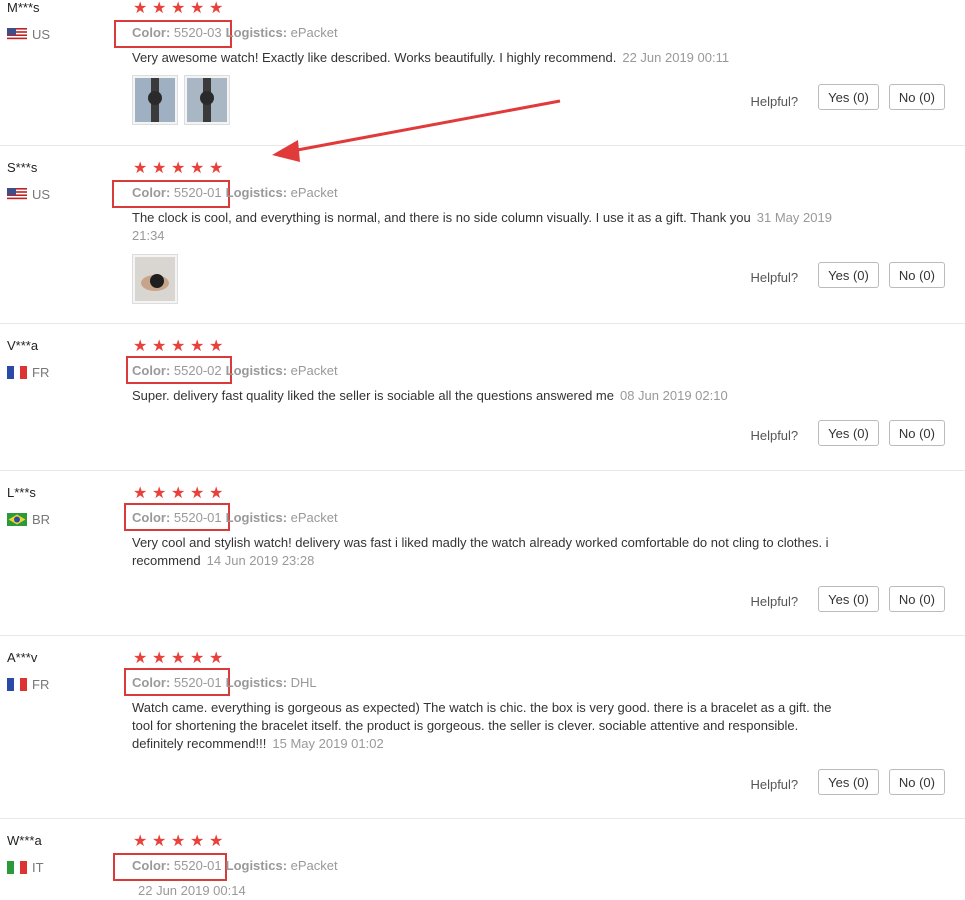 This screenshot has height=900, width=965. What do you see at coordinates (17, 519) in the screenshot?
I see `br-flag-icon` at bounding box center [17, 519].